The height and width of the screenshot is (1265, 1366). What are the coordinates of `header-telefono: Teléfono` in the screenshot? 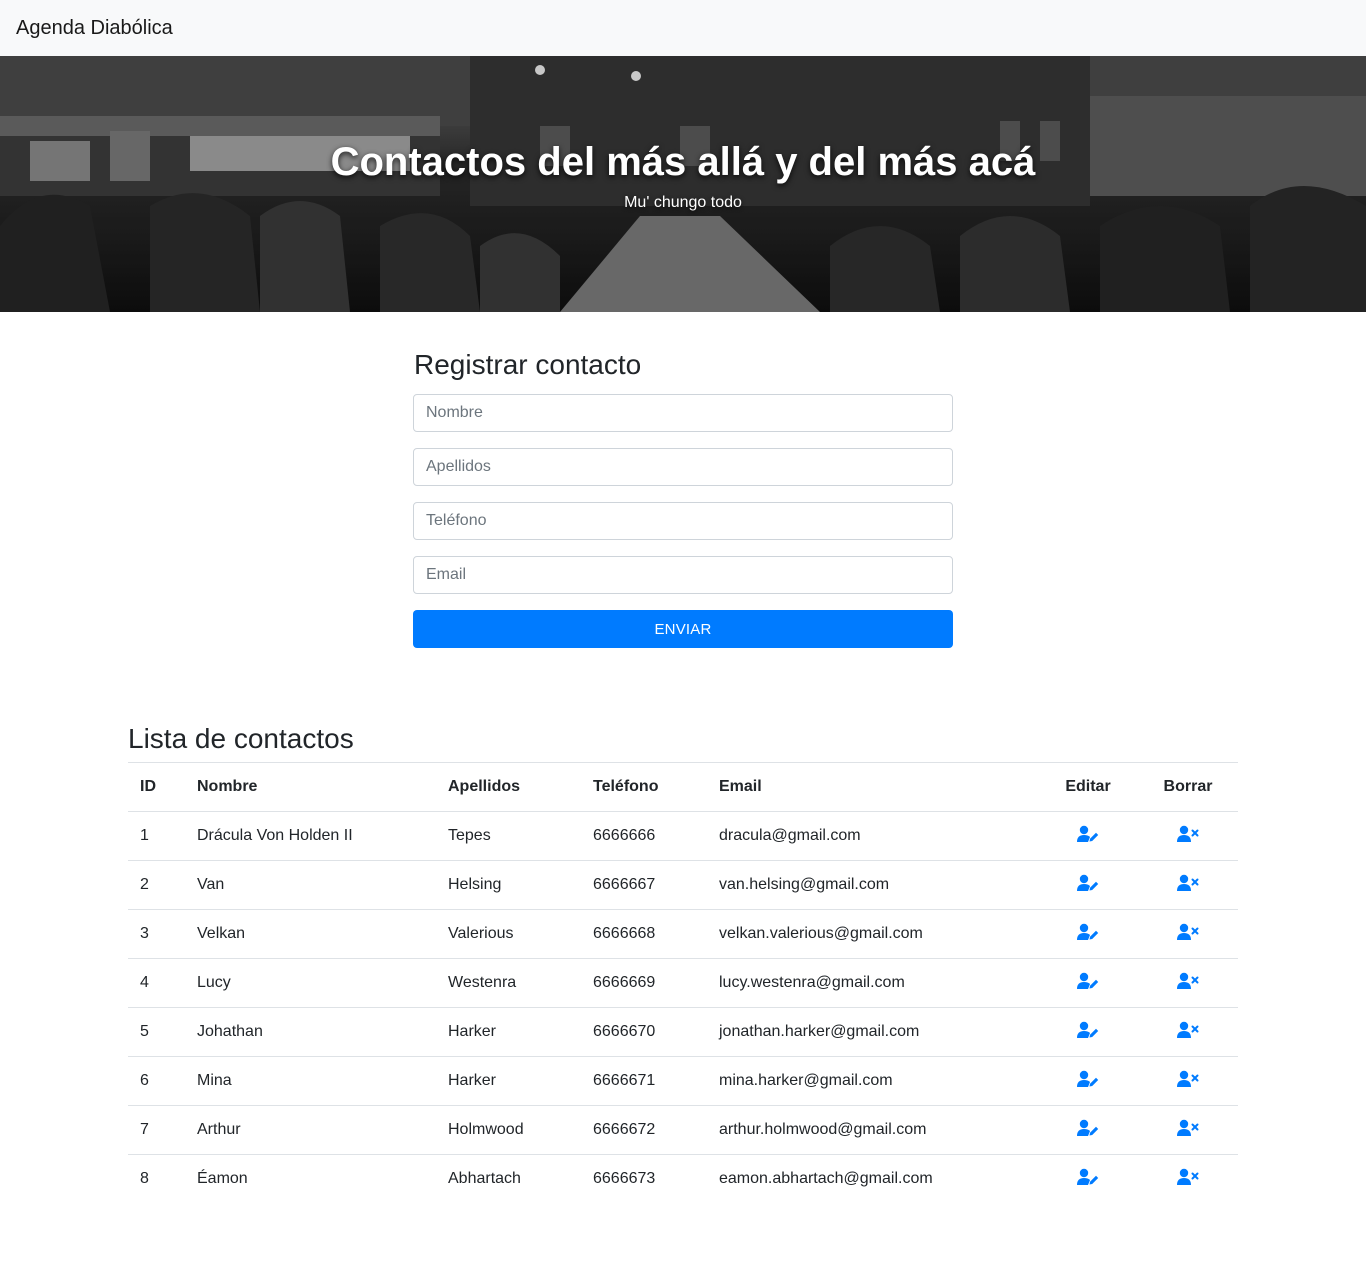 It's located at (644, 787).